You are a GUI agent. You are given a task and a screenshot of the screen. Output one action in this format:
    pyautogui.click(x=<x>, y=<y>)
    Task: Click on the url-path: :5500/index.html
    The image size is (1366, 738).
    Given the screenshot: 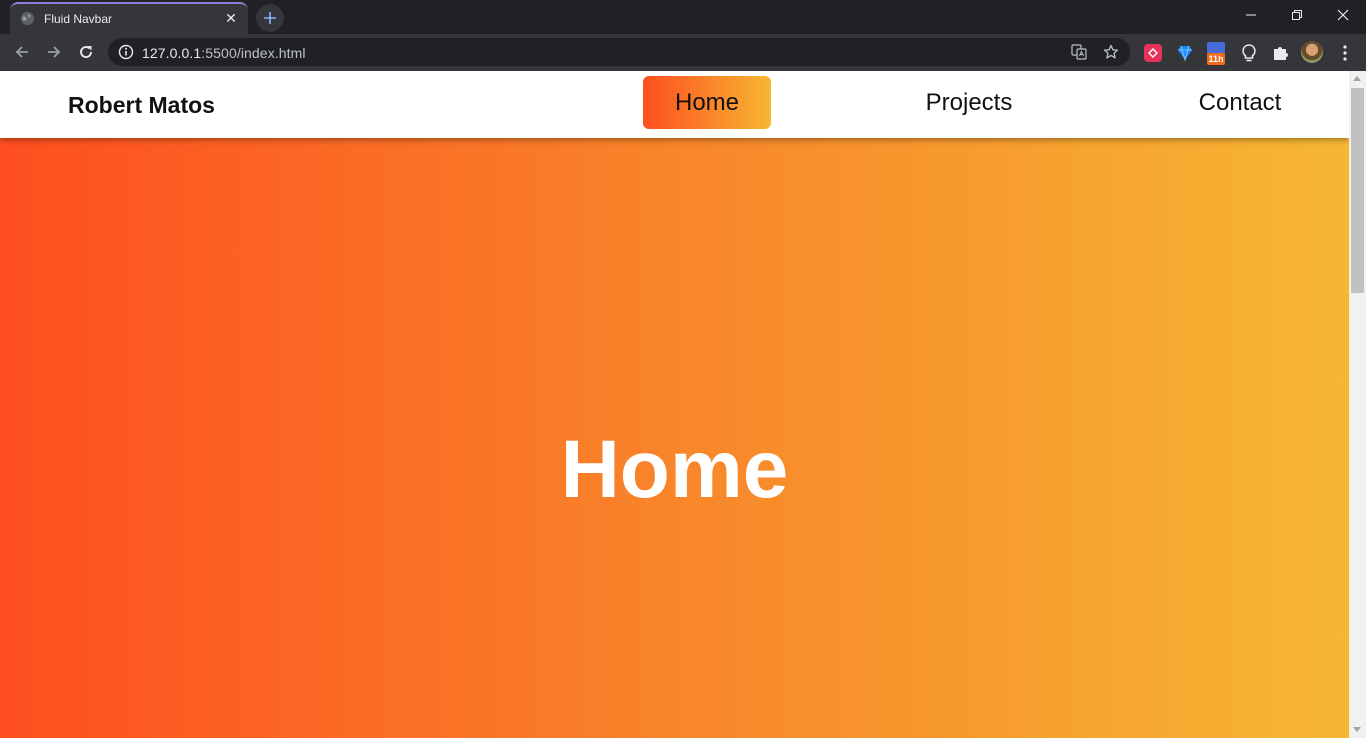 What is the action you would take?
    pyautogui.click(x=253, y=53)
    